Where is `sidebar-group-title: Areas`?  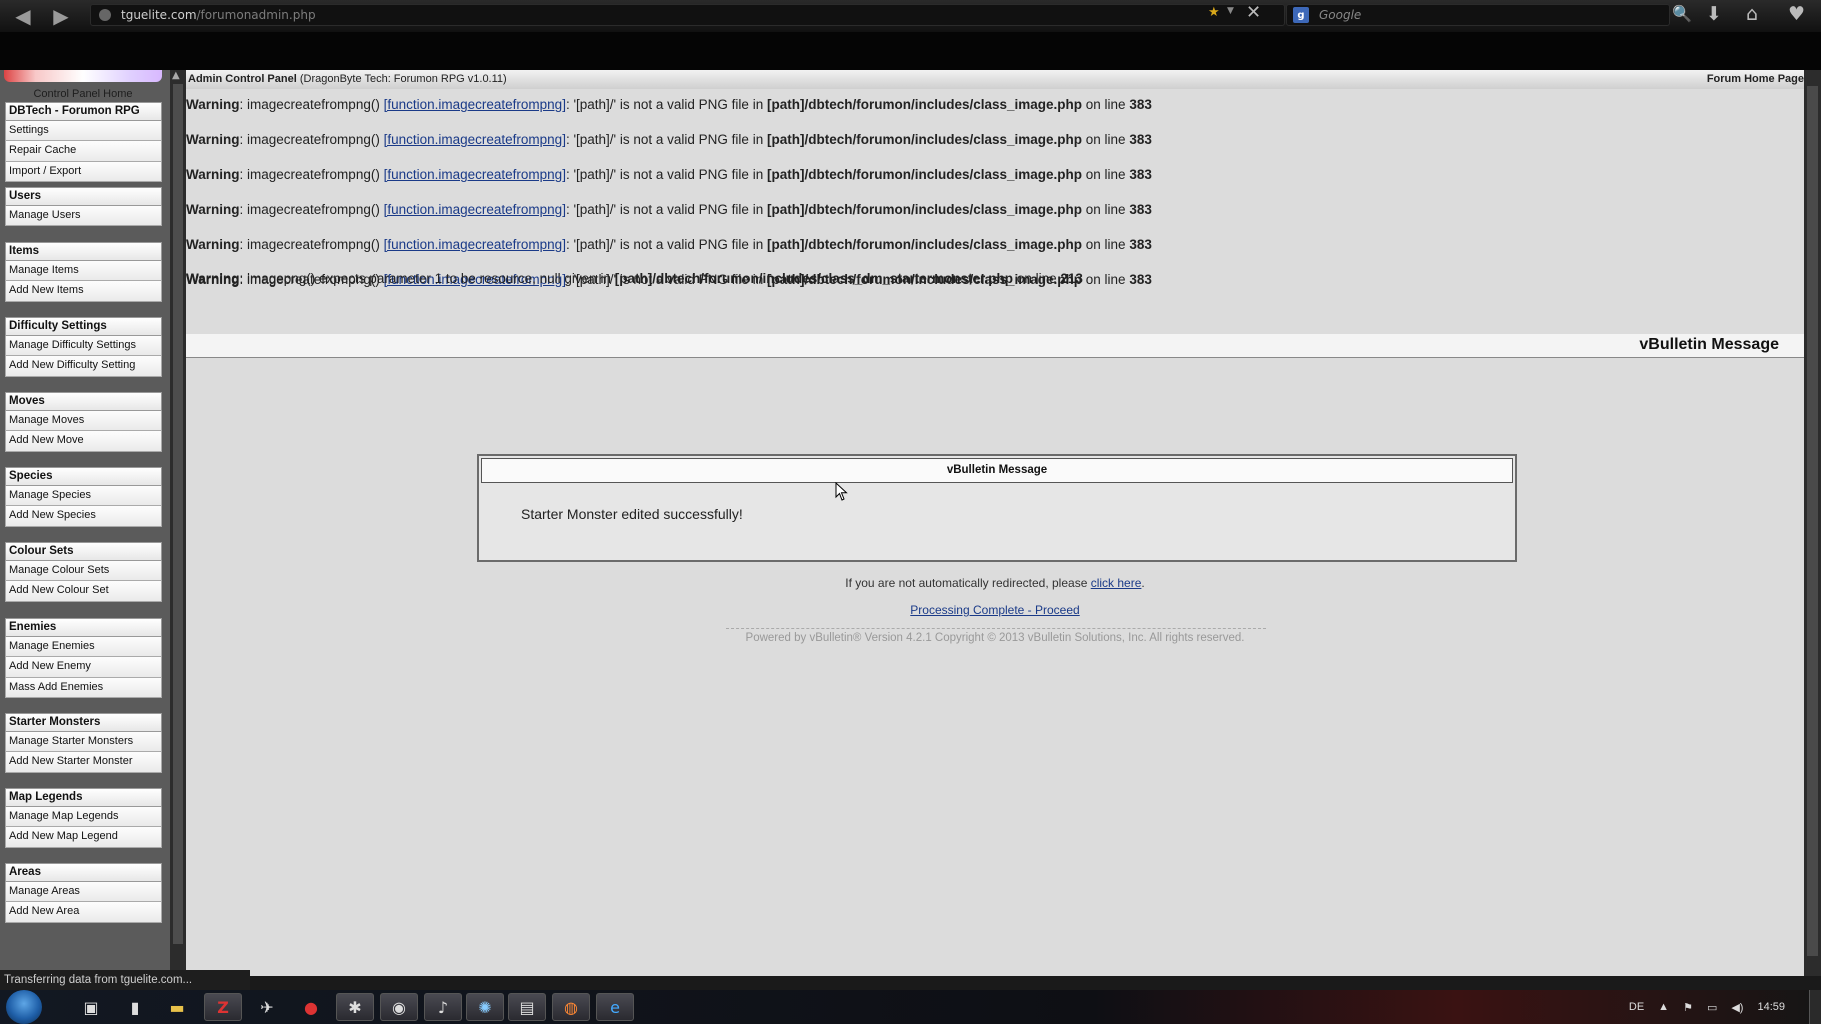 sidebar-group-title: Areas is located at coordinates (83, 872).